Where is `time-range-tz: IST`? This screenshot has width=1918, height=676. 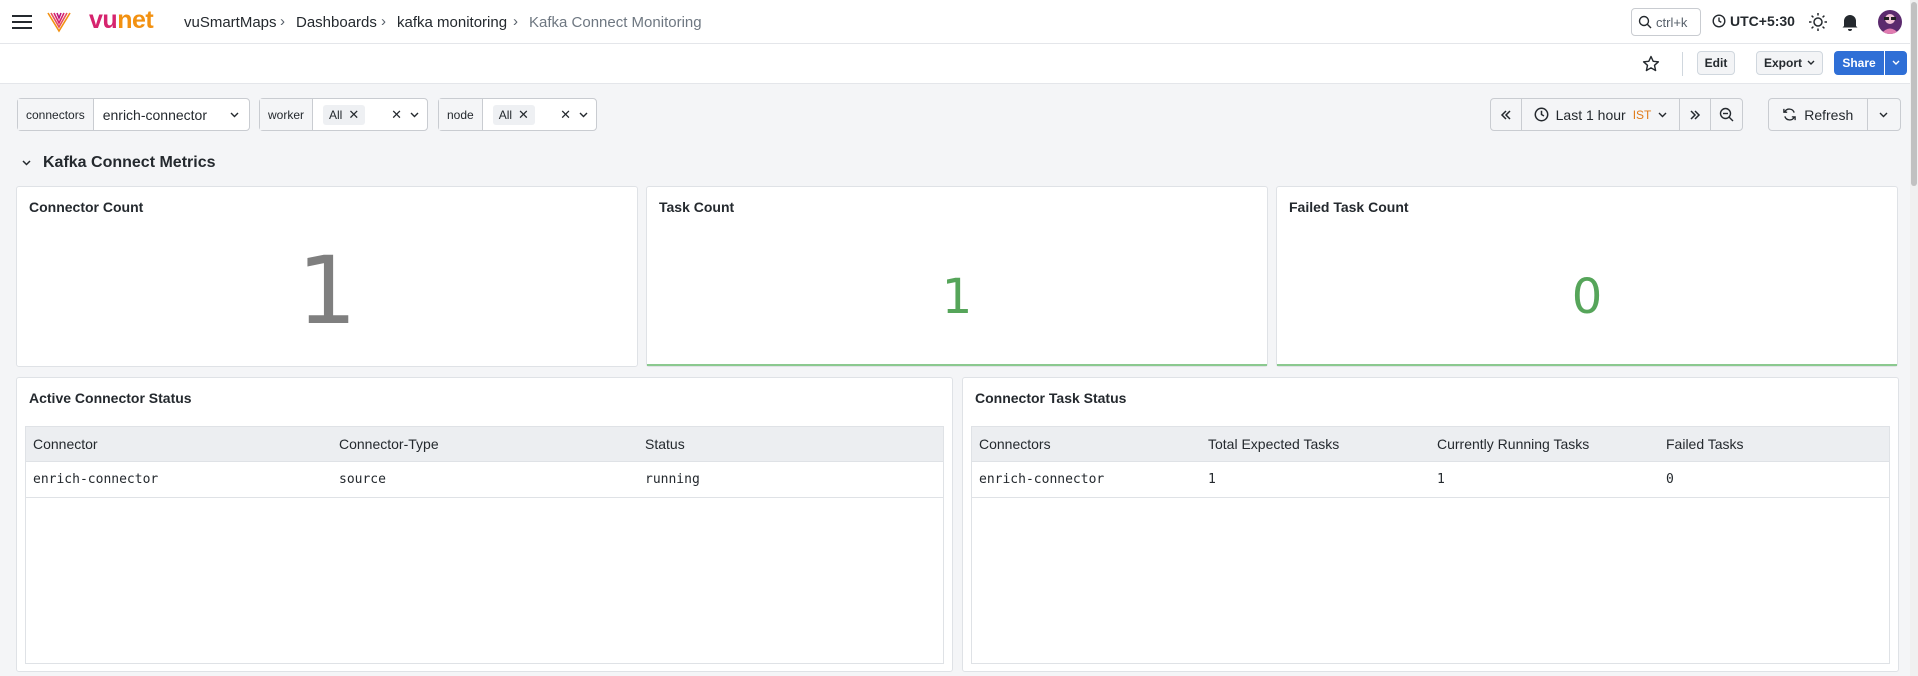 time-range-tz: IST is located at coordinates (1642, 114).